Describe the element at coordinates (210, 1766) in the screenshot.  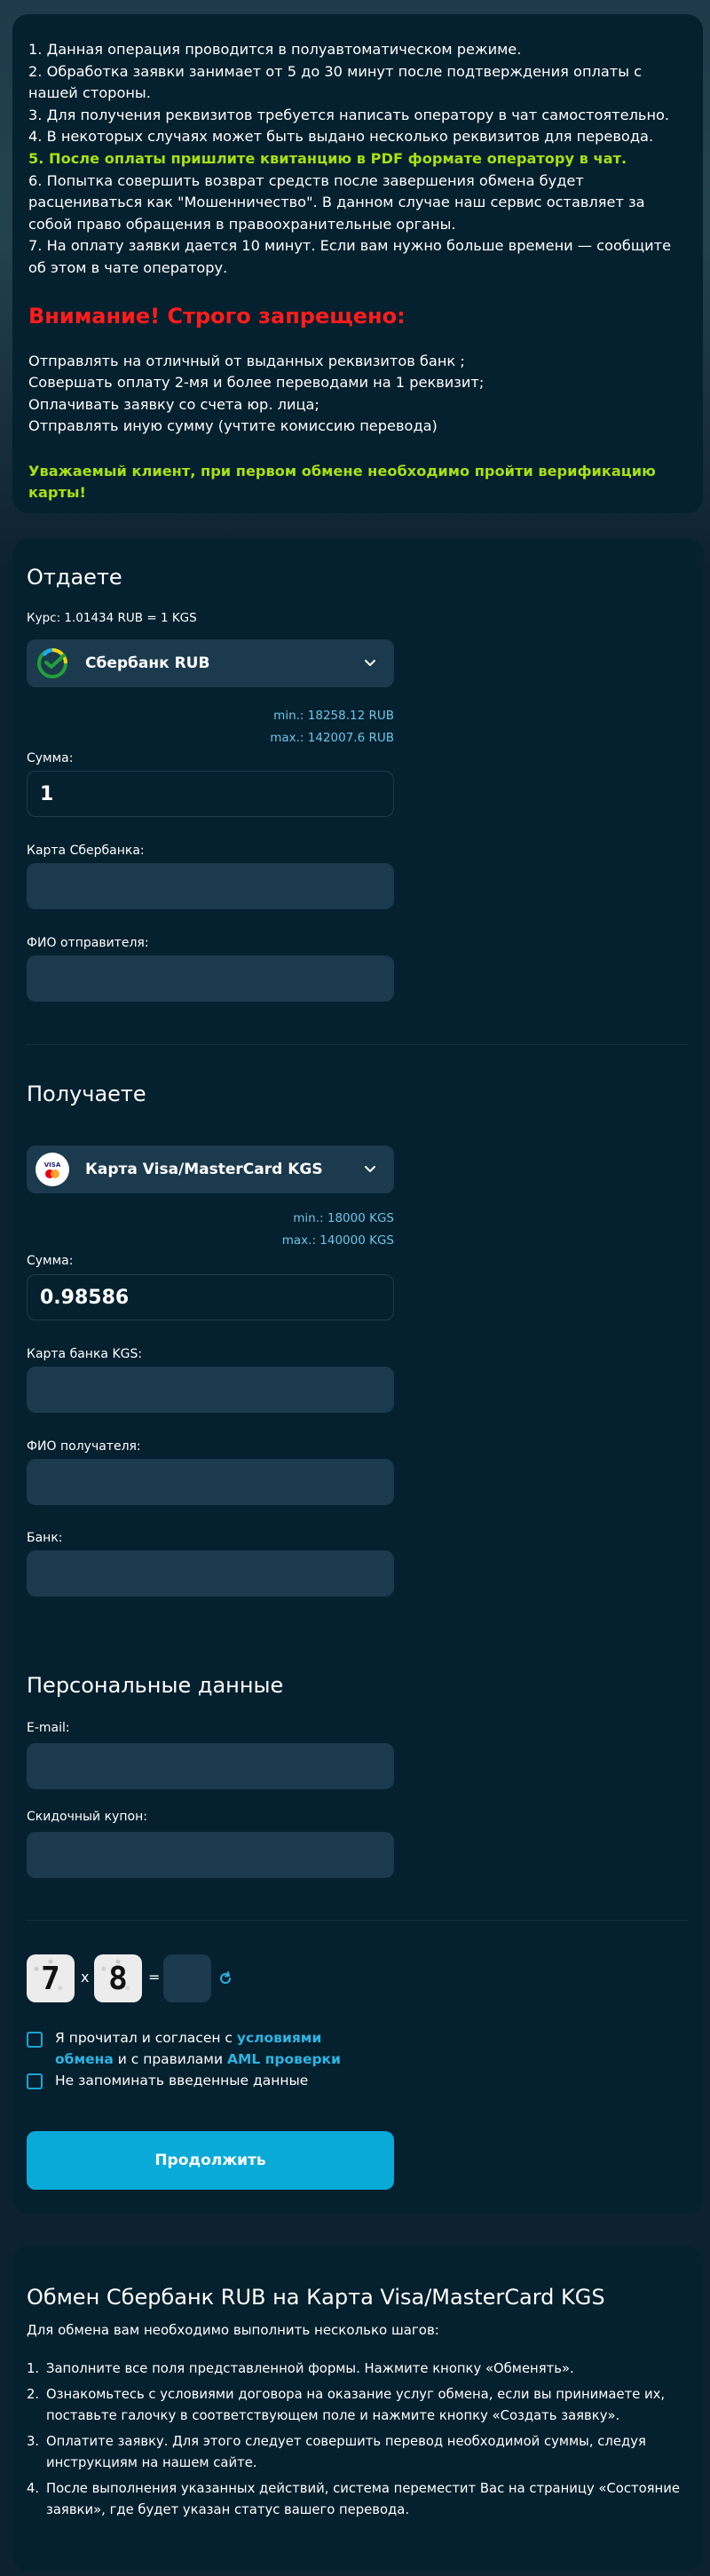
I see `email-input` at that location.